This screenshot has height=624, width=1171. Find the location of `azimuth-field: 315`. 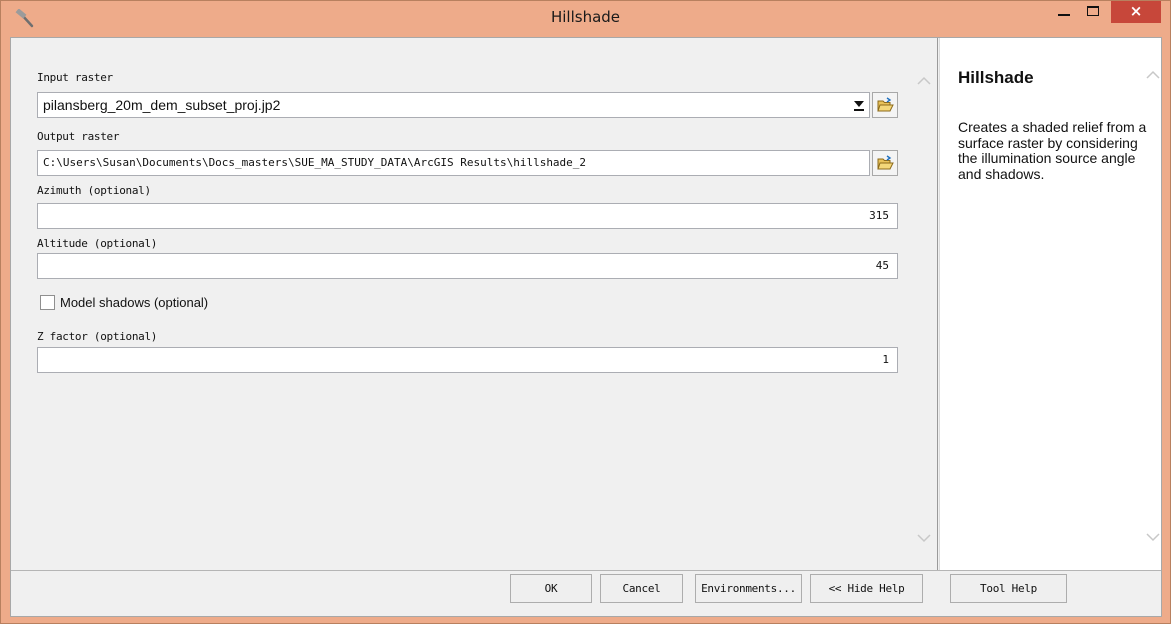

azimuth-field: 315 is located at coordinates (467, 216).